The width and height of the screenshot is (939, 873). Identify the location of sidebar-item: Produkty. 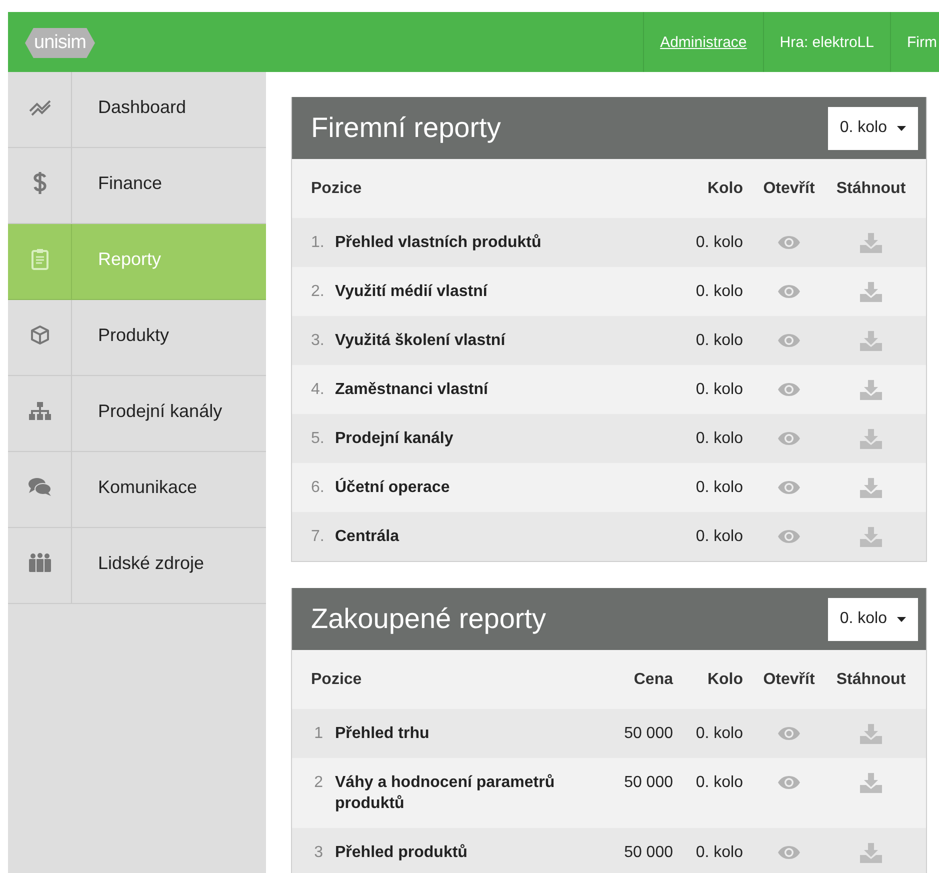
(137, 338).